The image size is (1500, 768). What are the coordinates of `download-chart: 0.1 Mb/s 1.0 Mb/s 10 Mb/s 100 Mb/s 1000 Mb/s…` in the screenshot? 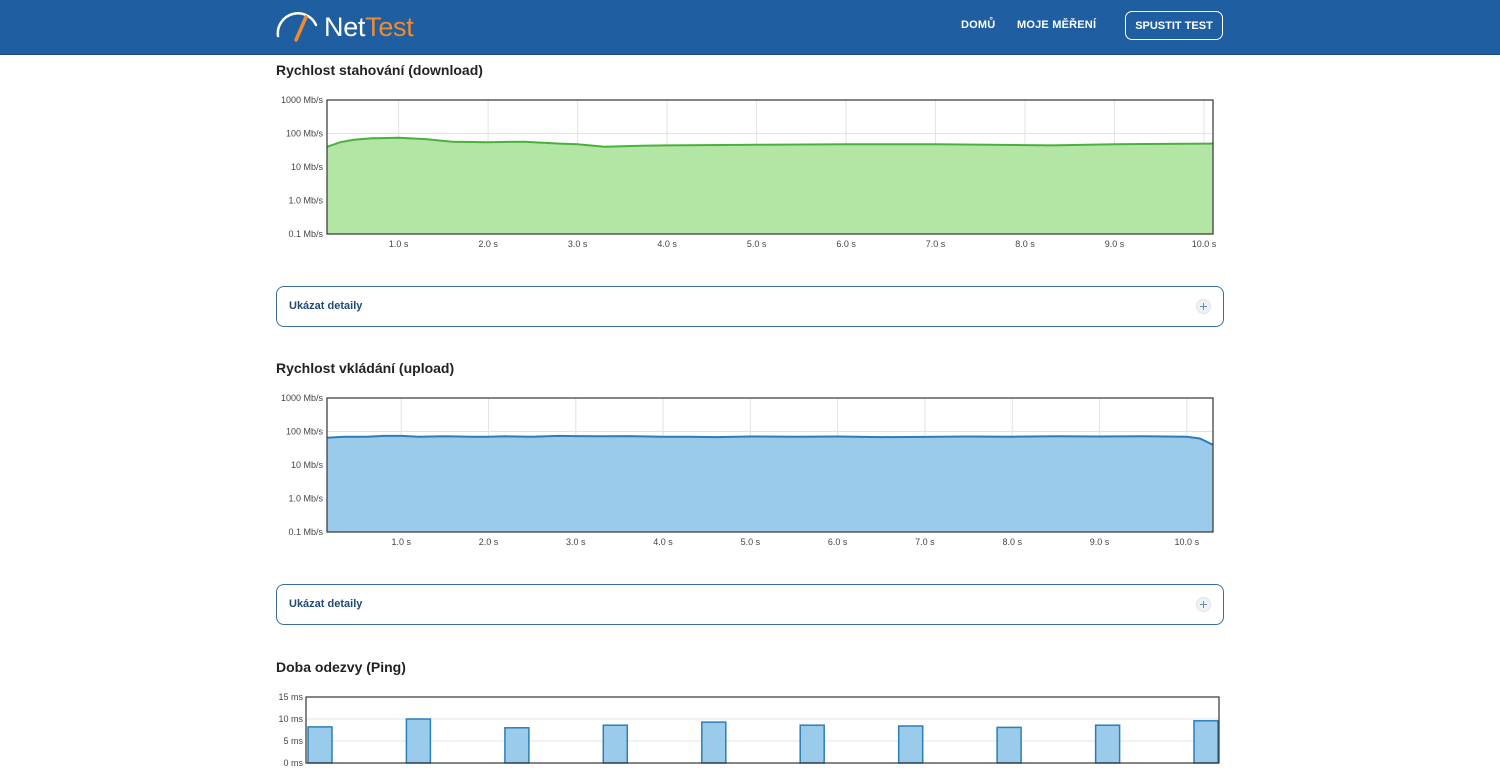 It's located at (749, 172).